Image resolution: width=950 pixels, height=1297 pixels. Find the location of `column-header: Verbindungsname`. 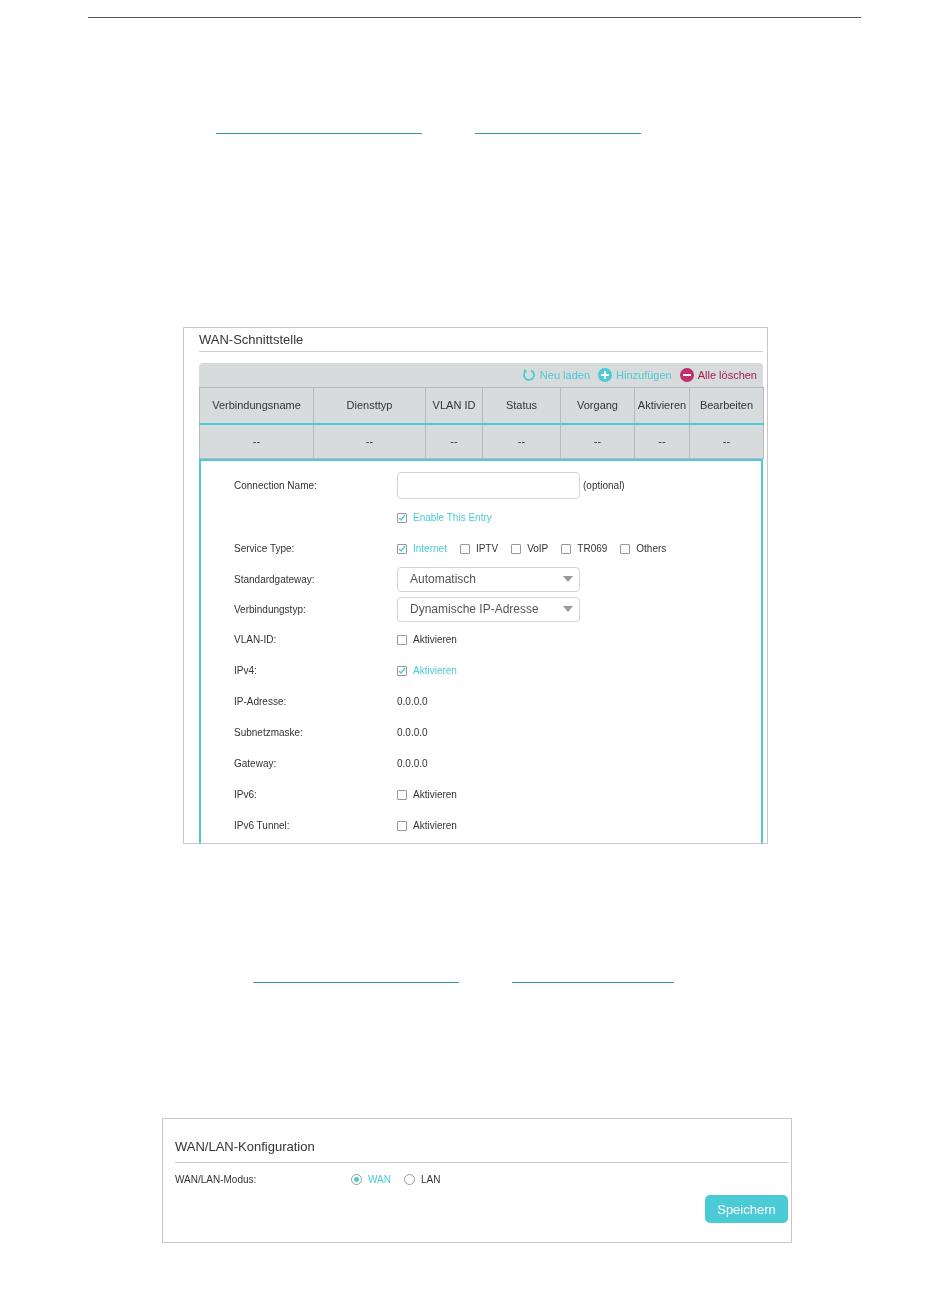

column-header: Verbindungsname is located at coordinates (256, 405).